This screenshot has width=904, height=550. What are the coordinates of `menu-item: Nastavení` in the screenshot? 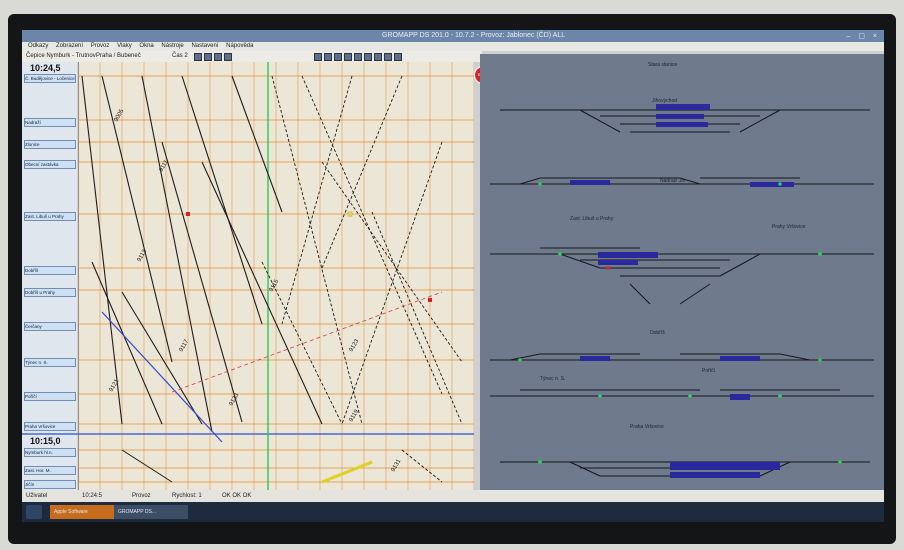 It's located at (204, 46).